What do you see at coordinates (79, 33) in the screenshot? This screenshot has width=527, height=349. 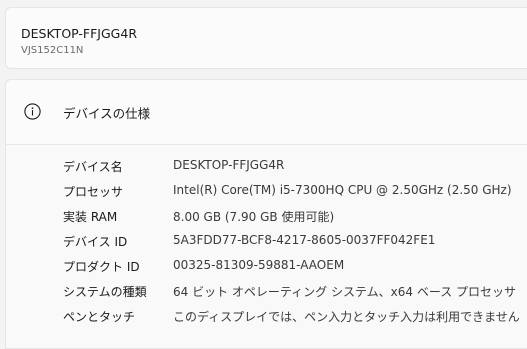 I see `device-name: DESKTOP-FFJGG4R` at bounding box center [79, 33].